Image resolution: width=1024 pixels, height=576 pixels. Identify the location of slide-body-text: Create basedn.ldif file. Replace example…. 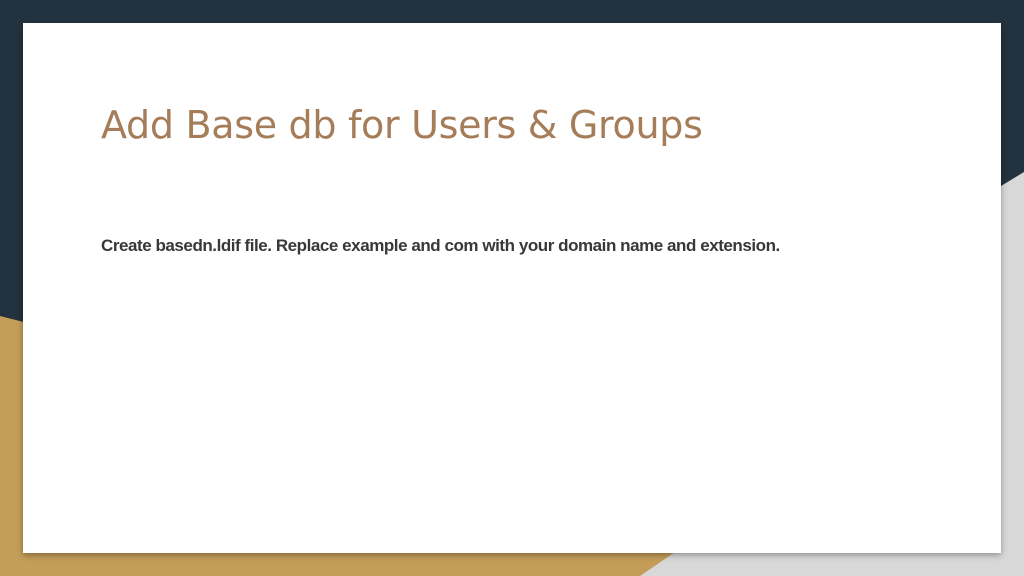
(440, 245).